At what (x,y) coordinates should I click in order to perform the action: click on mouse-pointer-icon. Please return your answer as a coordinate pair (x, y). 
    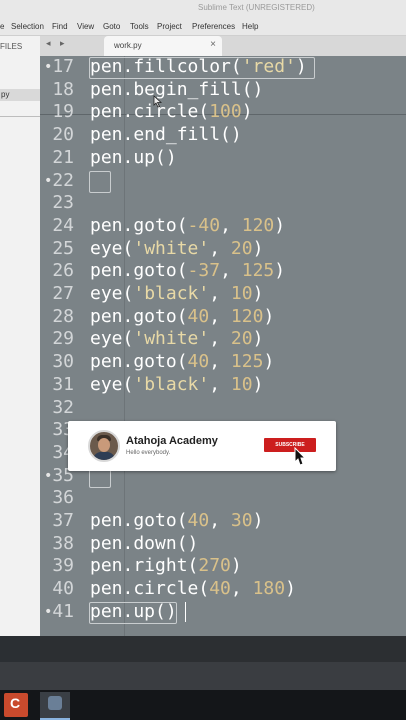
    Looking at the image, I should click on (300, 456).